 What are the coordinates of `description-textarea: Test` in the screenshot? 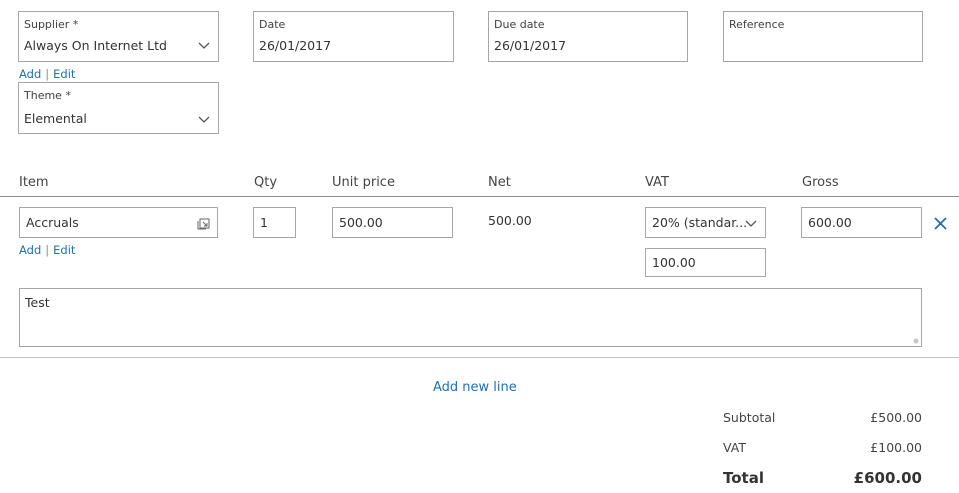 It's located at (470, 317).